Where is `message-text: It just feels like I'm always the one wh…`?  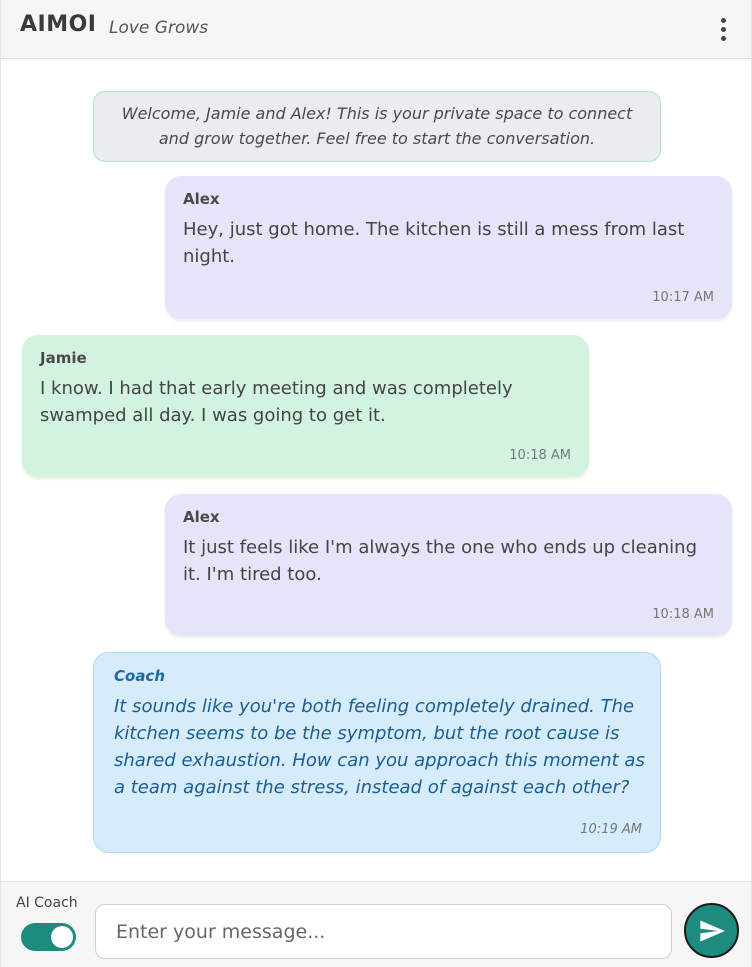
message-text: It just feels like I'm always the one wh… is located at coordinates (440, 561).